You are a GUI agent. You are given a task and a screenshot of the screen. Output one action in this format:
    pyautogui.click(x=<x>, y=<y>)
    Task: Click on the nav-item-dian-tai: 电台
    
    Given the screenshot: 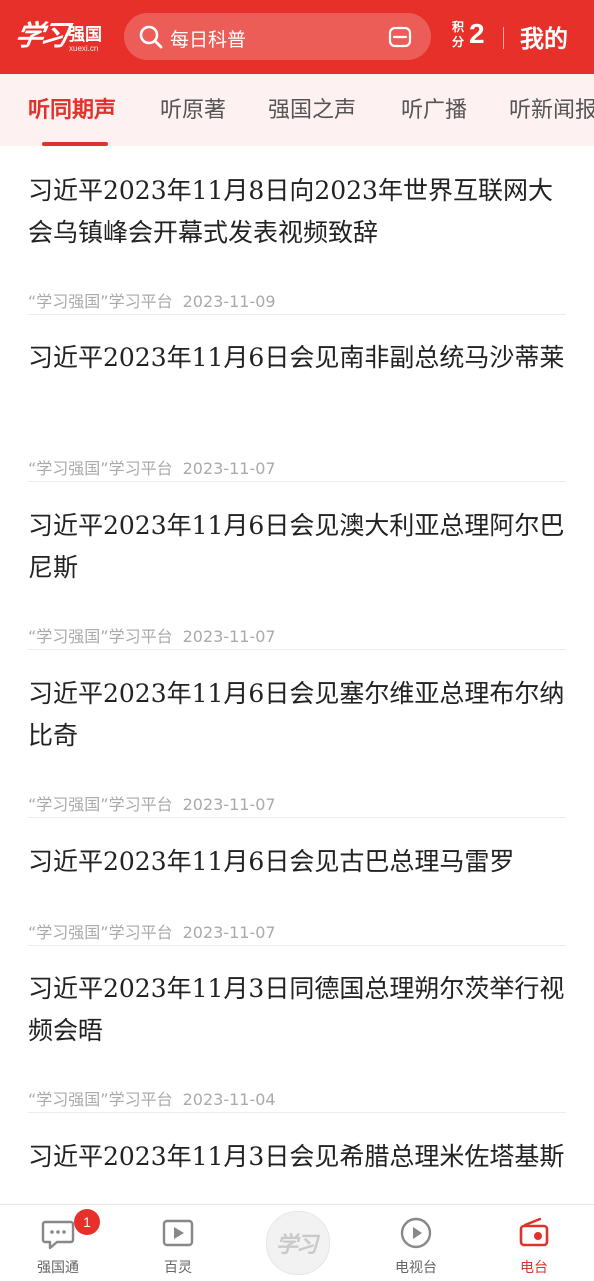 What is the action you would take?
    pyautogui.click(x=534, y=1243)
    